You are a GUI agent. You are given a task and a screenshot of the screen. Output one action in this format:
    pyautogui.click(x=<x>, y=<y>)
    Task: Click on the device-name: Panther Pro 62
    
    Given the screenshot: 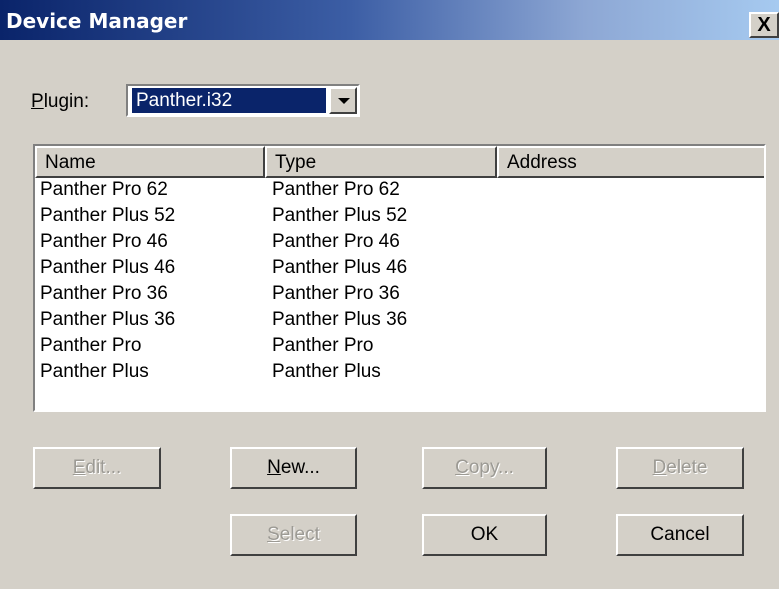 What is the action you would take?
    pyautogui.click(x=104, y=189)
    